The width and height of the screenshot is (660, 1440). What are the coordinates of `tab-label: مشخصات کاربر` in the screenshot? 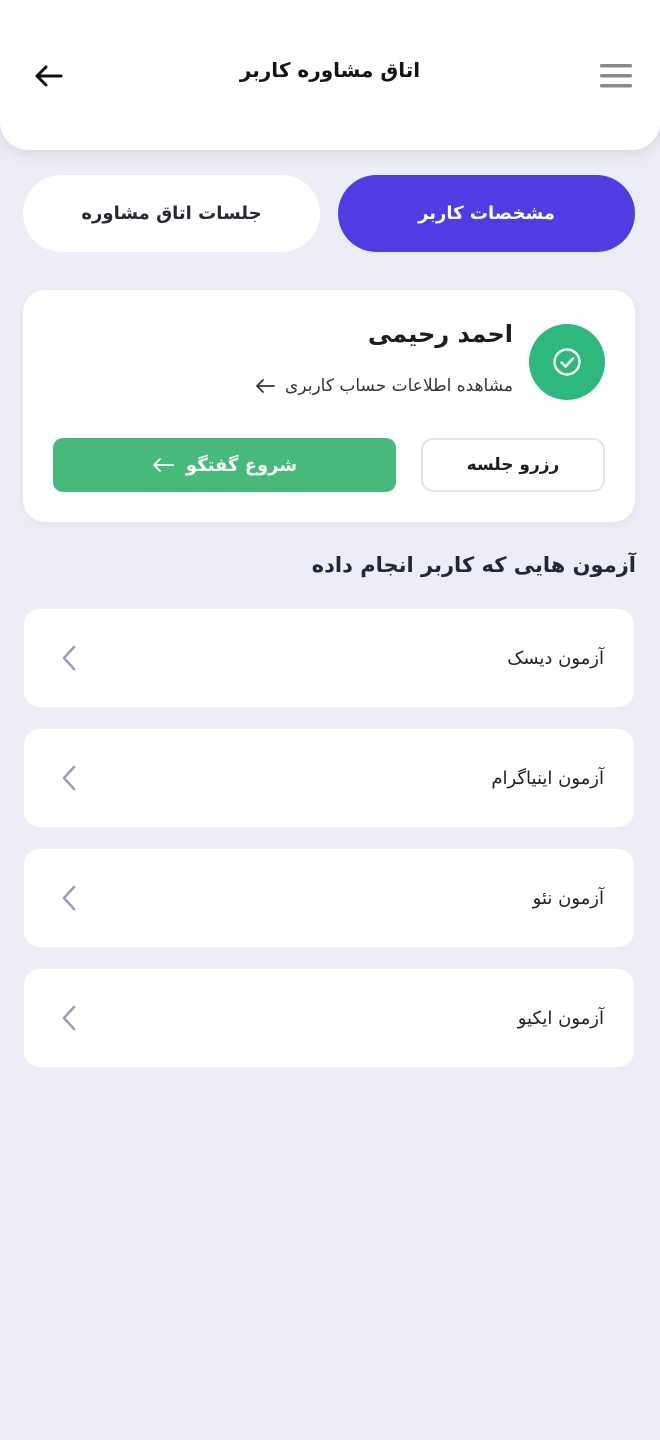 It's located at (486, 213).